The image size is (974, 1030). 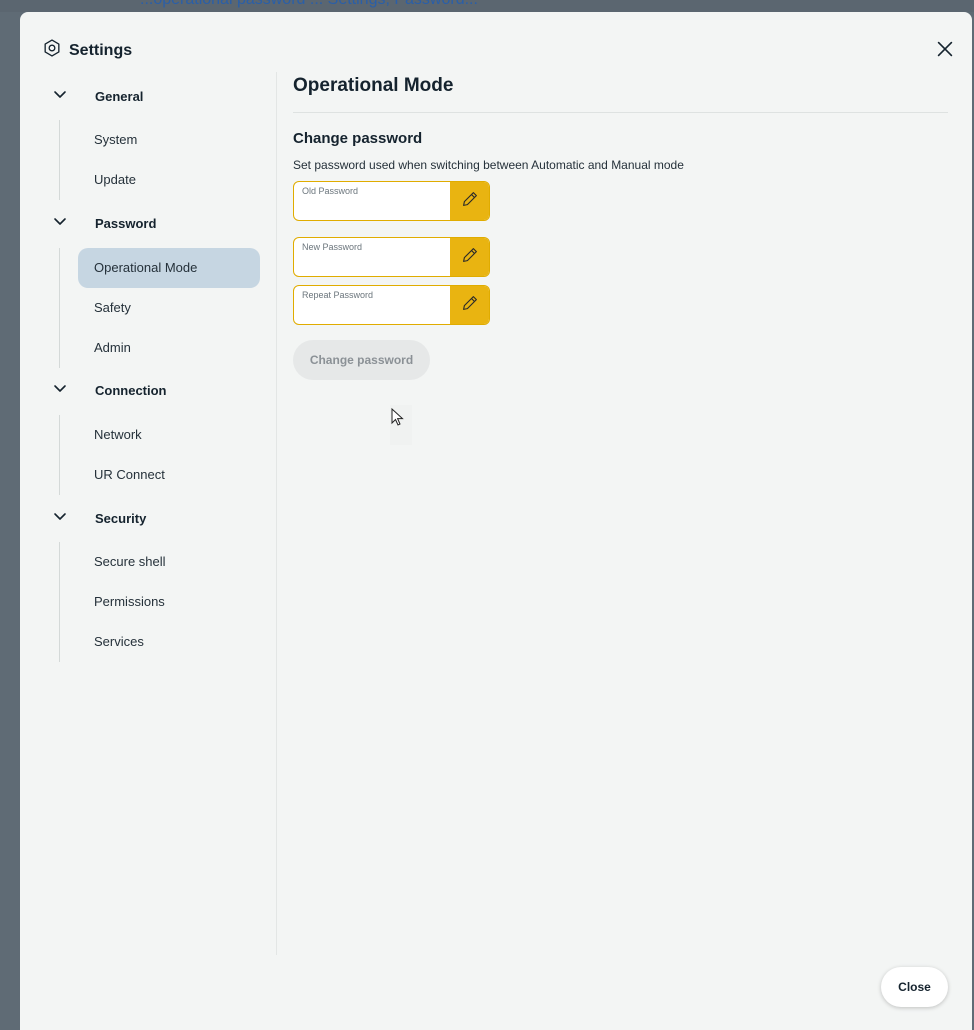 What do you see at coordinates (52, 50) in the screenshot?
I see `gear-icon` at bounding box center [52, 50].